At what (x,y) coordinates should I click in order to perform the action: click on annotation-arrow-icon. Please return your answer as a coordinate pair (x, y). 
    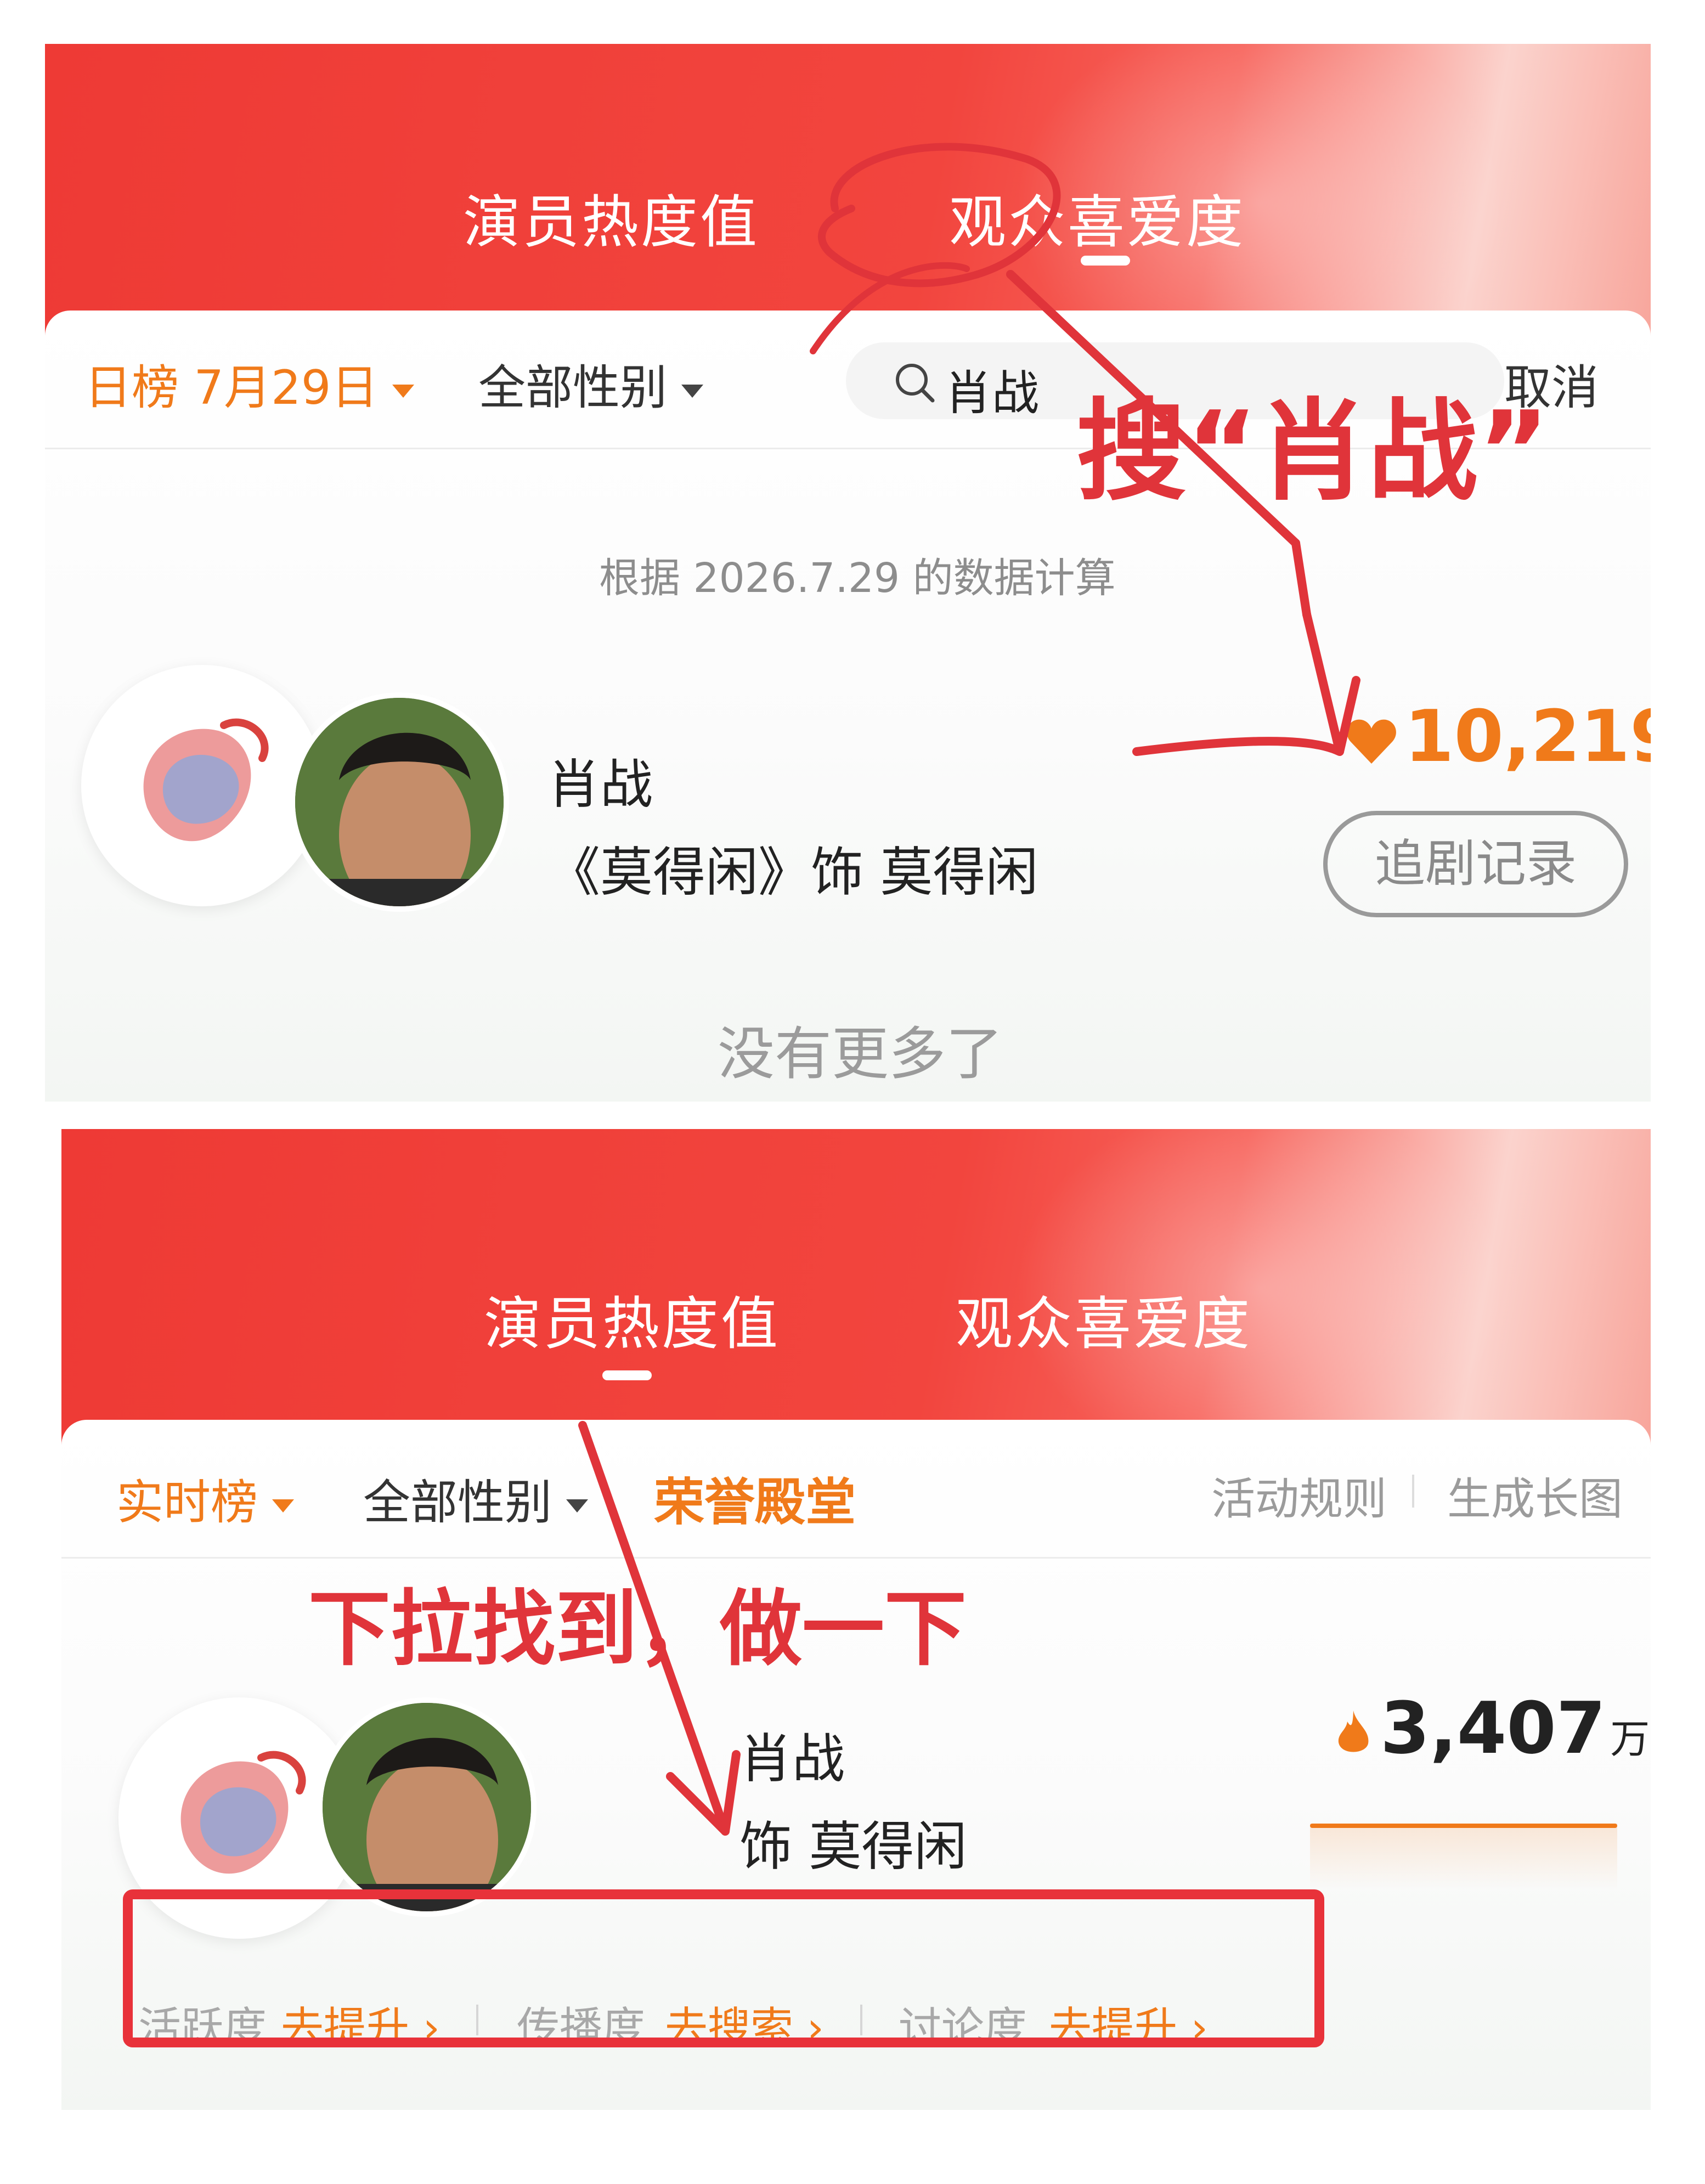
    Looking at the image, I should click on (1085, 450).